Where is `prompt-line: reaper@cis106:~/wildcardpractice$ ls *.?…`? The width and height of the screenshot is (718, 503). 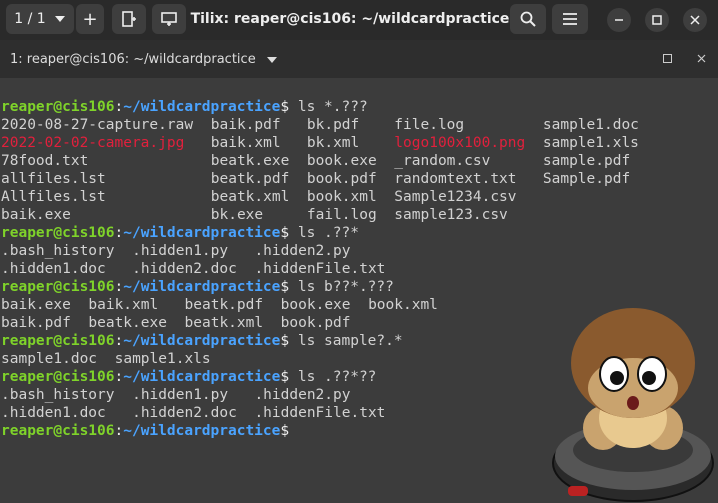 prompt-line: reaper@cis106:~/wildcardpractice$ ls *.?… is located at coordinates (202, 107).